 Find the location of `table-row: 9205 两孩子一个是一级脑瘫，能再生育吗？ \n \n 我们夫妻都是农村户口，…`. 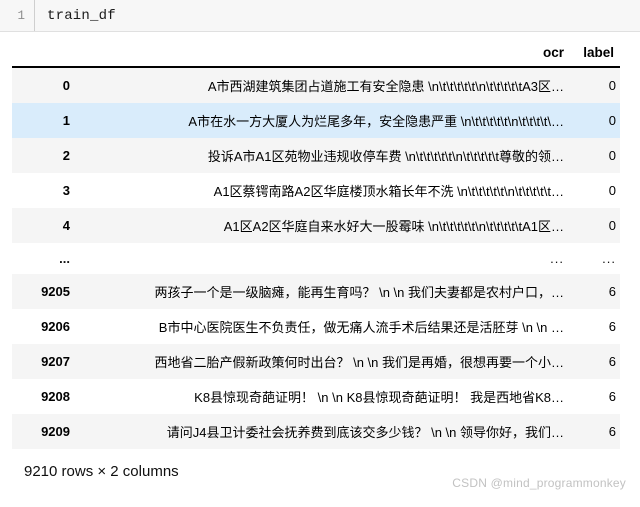

table-row: 9205 两孩子一个是一级脑瘫，能再生育吗？ \n \n 我们夫妻都是农村户口，… is located at coordinates (316, 291).